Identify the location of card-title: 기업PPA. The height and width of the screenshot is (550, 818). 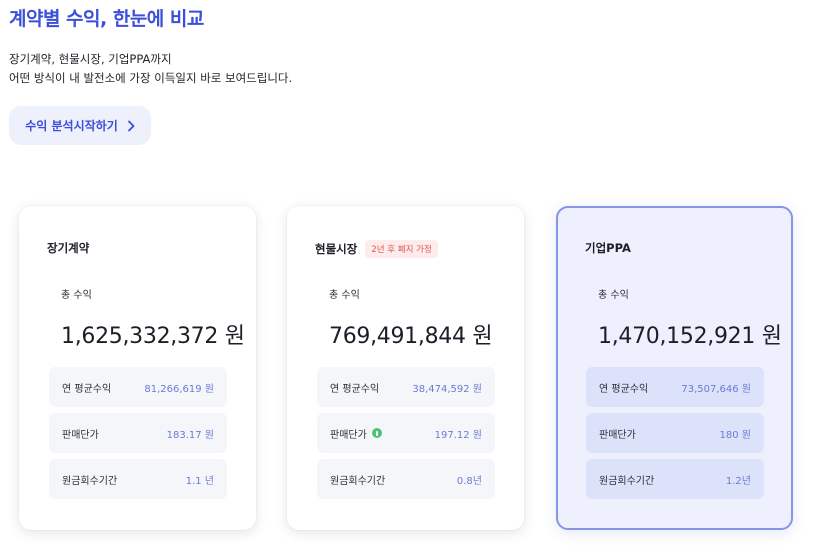
(608, 248).